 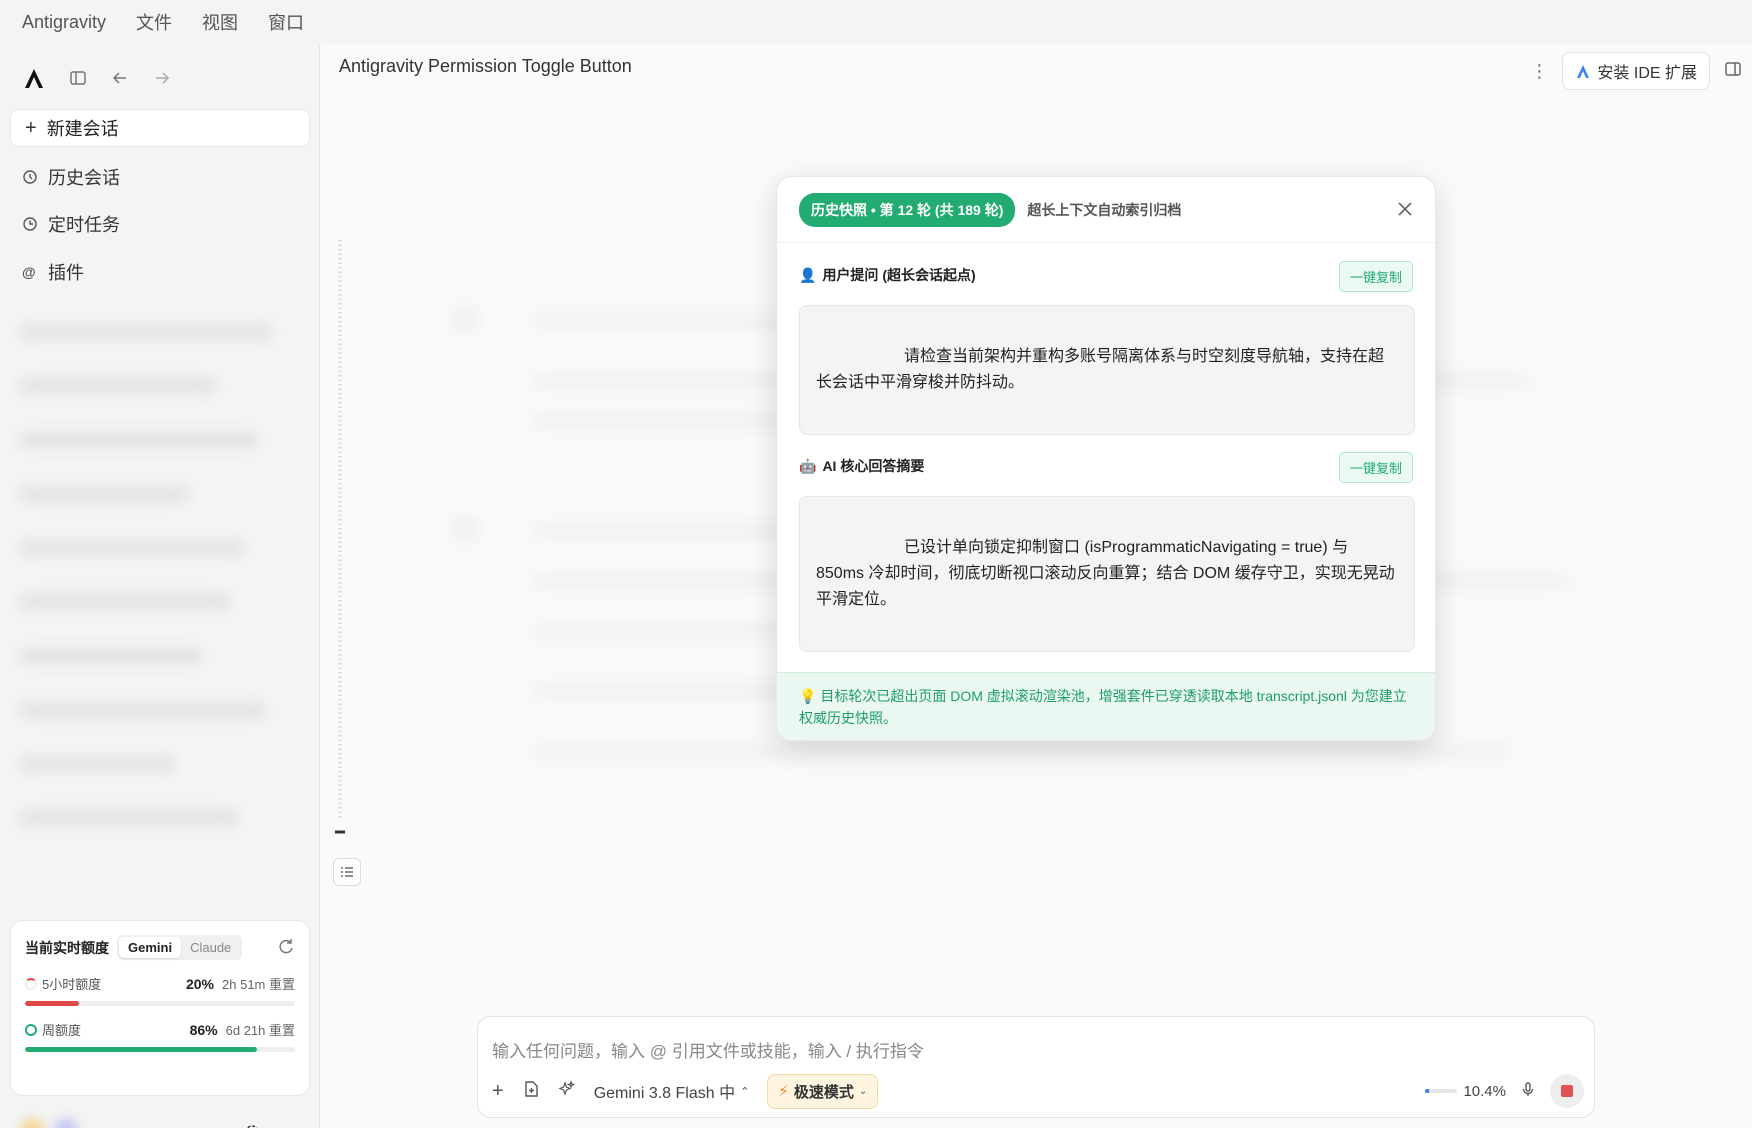 I want to click on user-question-heading: 👤 用户提问 (超长会话起点), so click(x=887, y=275).